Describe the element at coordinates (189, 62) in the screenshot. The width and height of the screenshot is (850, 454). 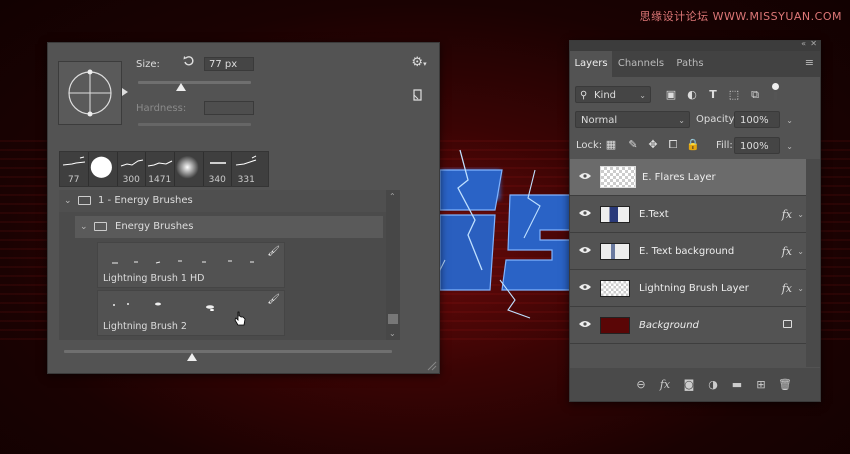
I see `reset-icon` at that location.